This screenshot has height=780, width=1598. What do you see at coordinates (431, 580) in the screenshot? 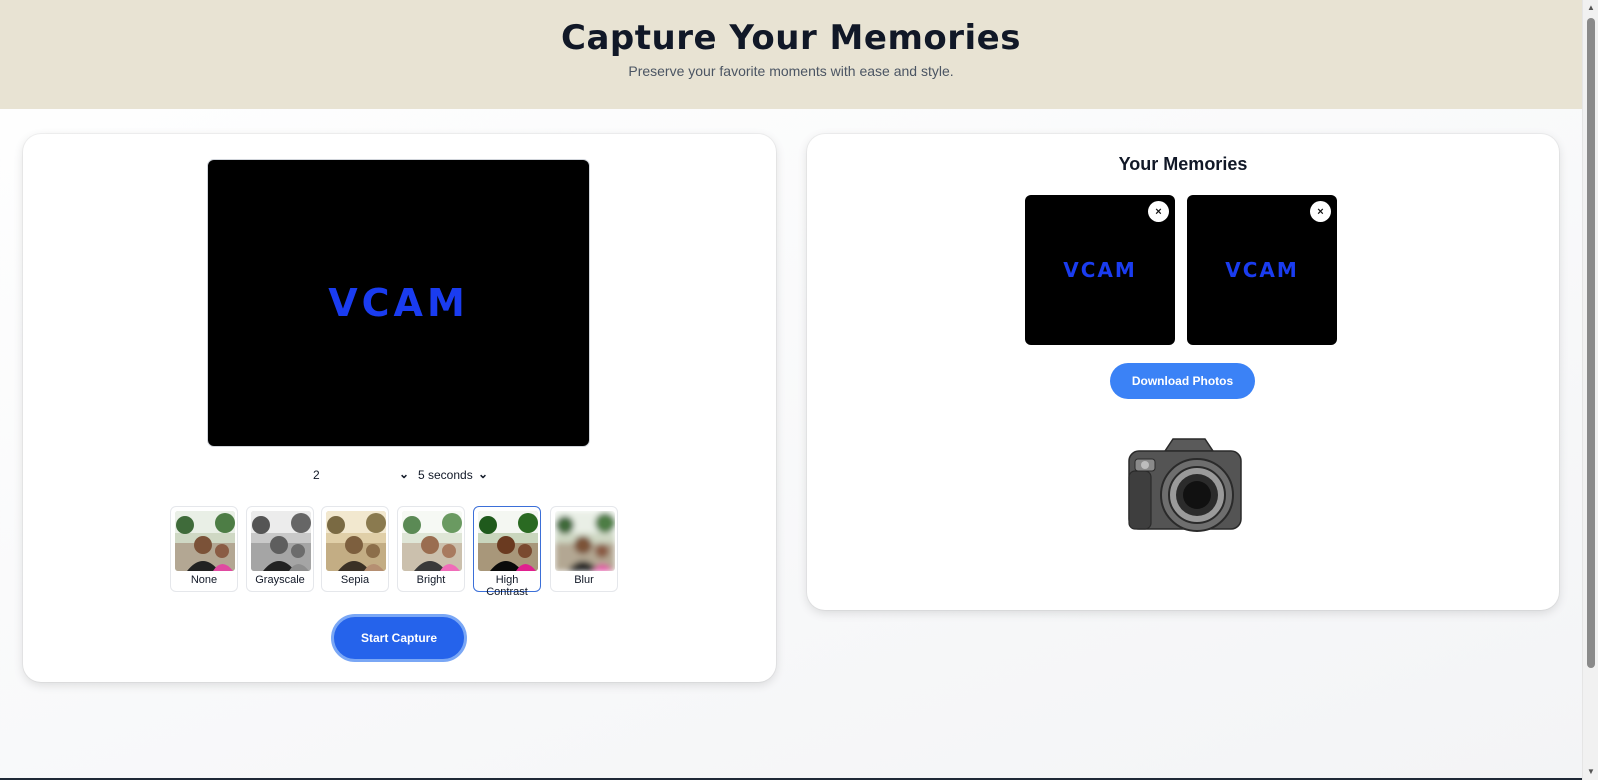
I see `filter-label: Bright` at bounding box center [431, 580].